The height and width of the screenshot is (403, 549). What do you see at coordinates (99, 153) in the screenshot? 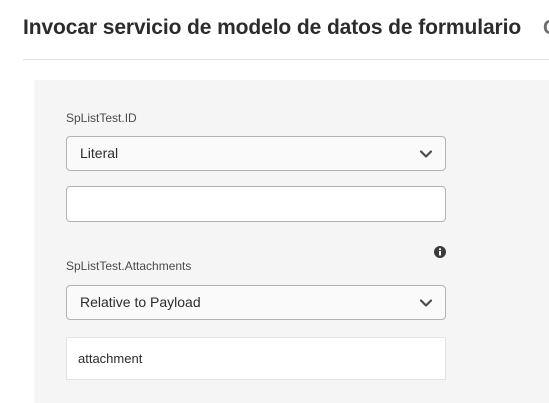
I see `select-value: Literal` at bounding box center [99, 153].